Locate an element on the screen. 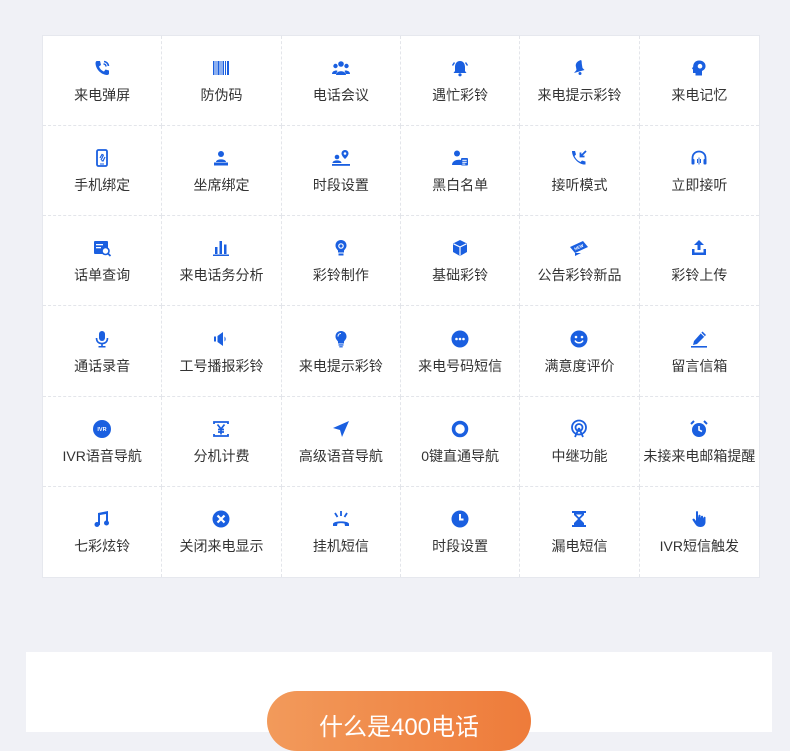 The width and height of the screenshot is (790, 751). upload-icon is located at coordinates (699, 248).